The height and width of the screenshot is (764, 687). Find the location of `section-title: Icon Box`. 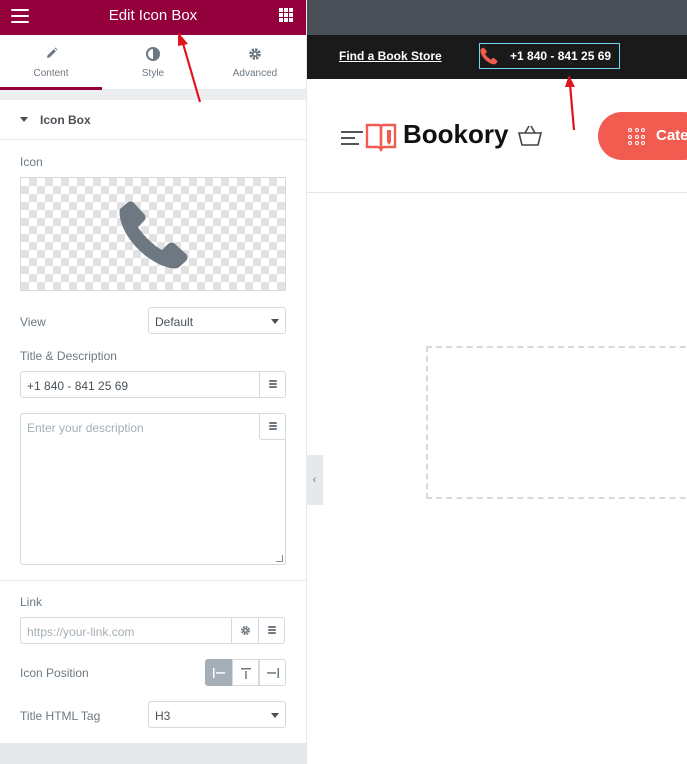

section-title: Icon Box is located at coordinates (65, 120).